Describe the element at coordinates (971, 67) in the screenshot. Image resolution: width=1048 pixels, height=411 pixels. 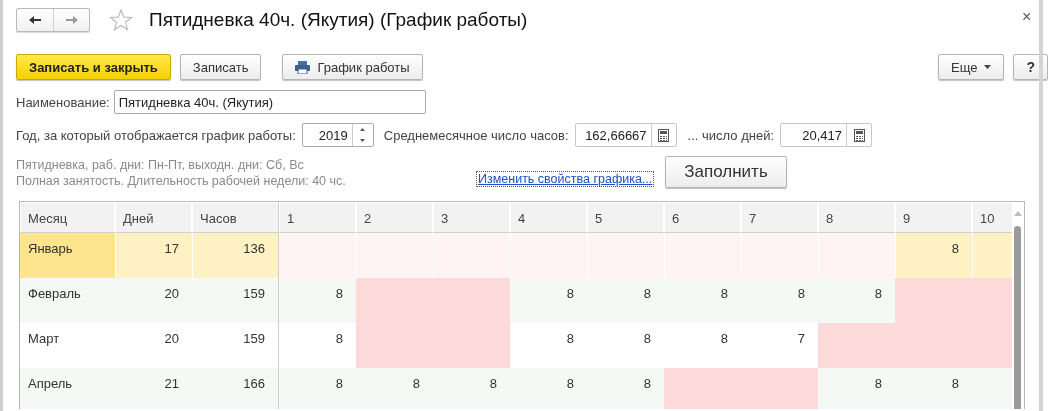
I see `more-button: Еще` at that location.